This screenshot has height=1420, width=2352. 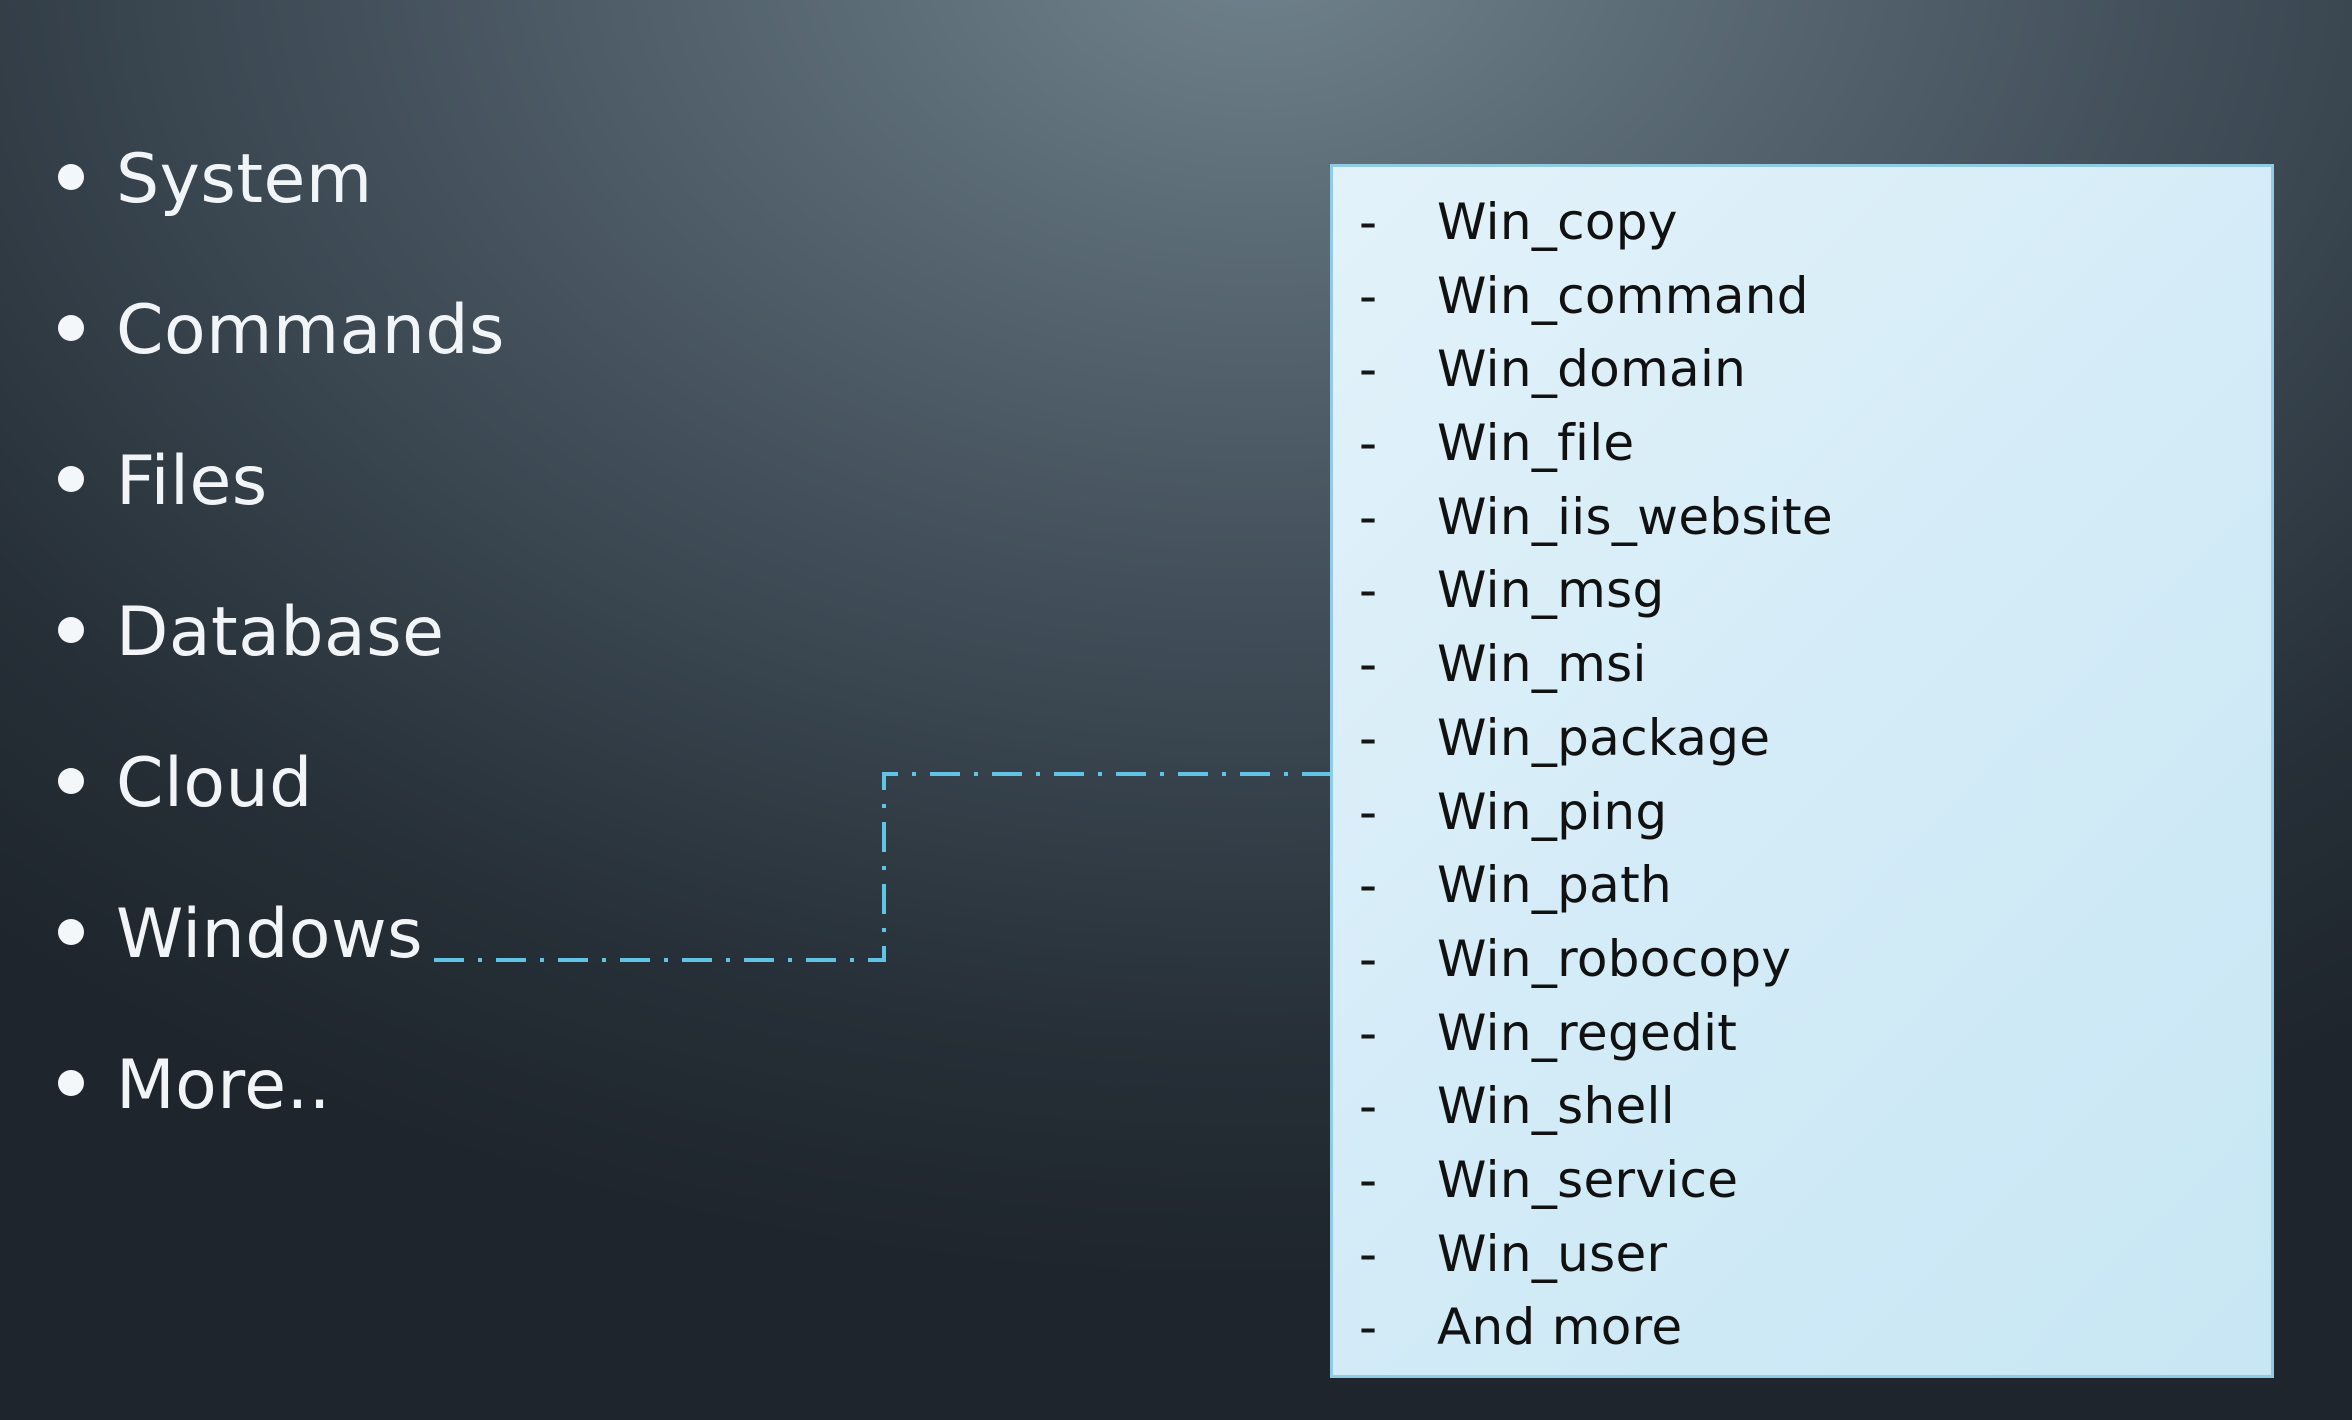 I want to click on module-item: - Win_package, so click(x=1802, y=738).